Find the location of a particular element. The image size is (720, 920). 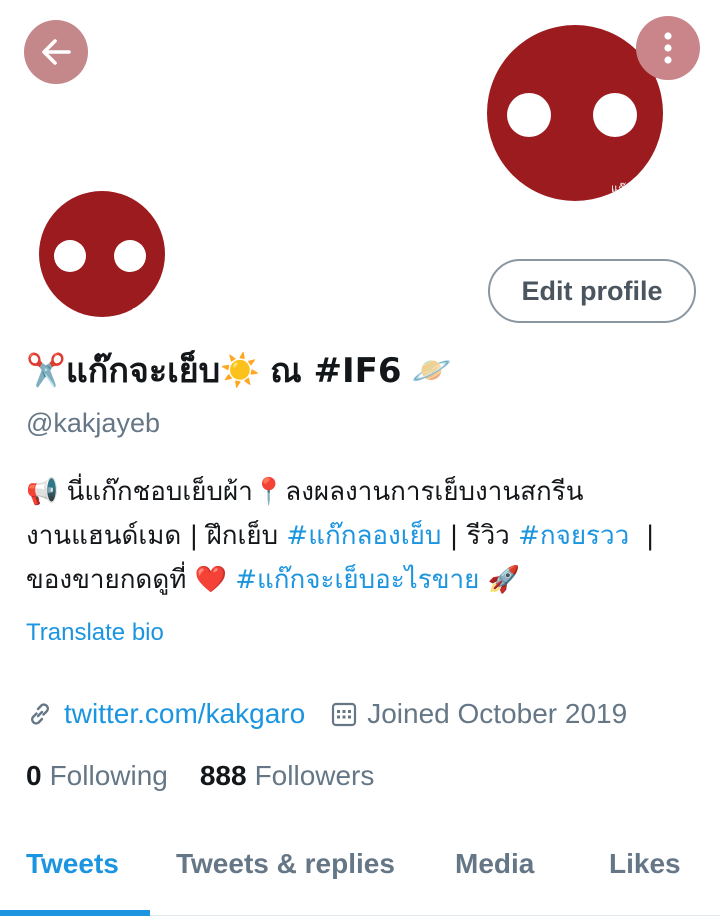

followers-label: Followers is located at coordinates (314, 775).